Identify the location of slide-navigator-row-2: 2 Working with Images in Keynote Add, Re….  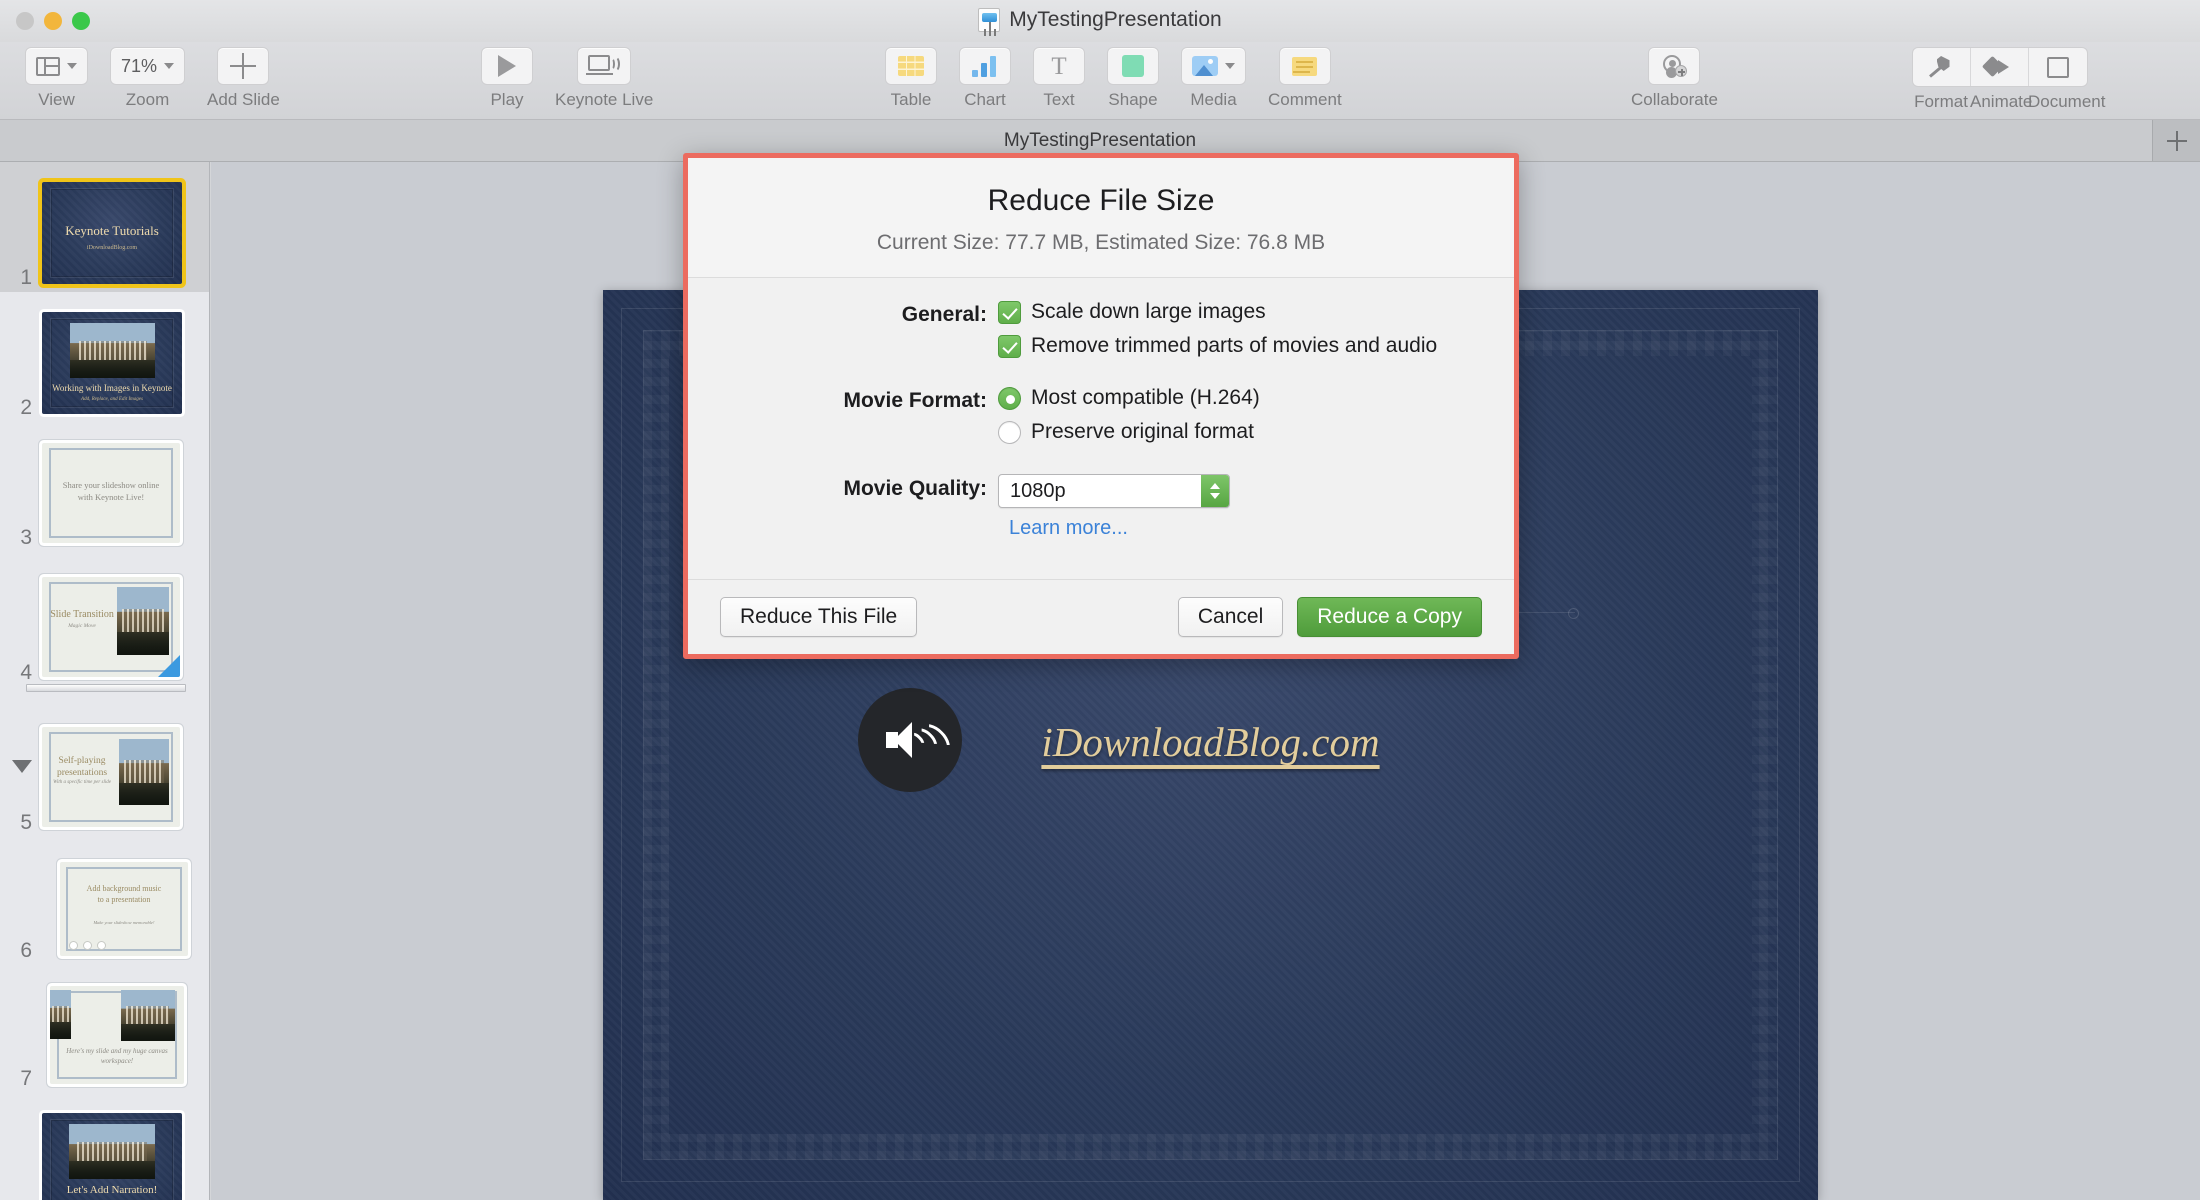
(104, 357).